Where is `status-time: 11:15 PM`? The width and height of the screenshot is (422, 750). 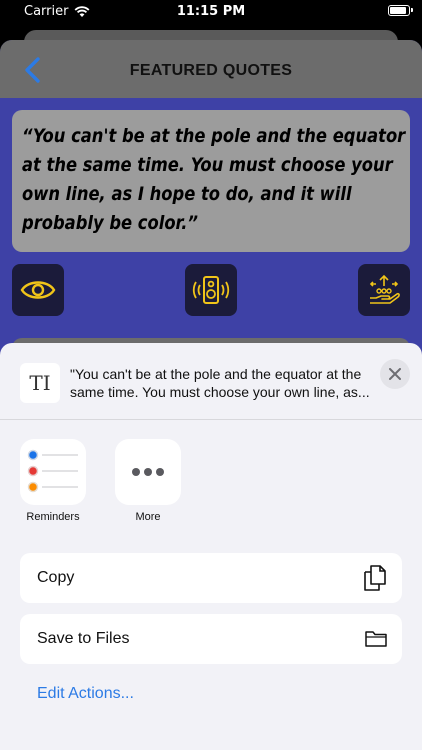
status-time: 11:15 PM is located at coordinates (211, 11).